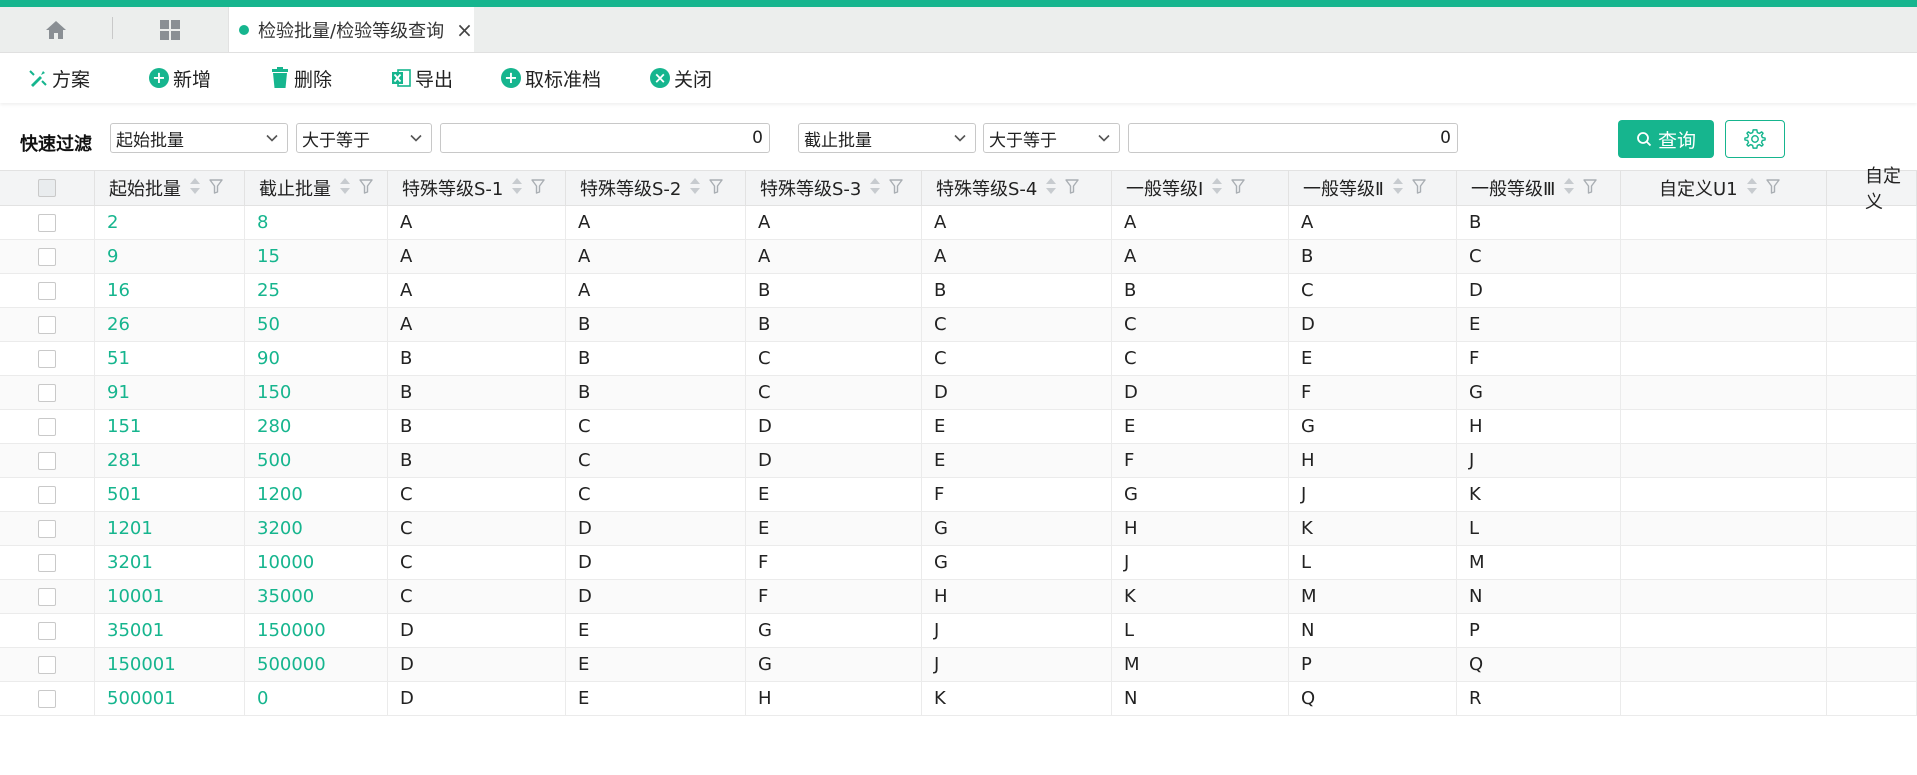 The image size is (1917, 775). What do you see at coordinates (605, 138) in the screenshot?
I see `filter-value-1-input: 0` at bounding box center [605, 138].